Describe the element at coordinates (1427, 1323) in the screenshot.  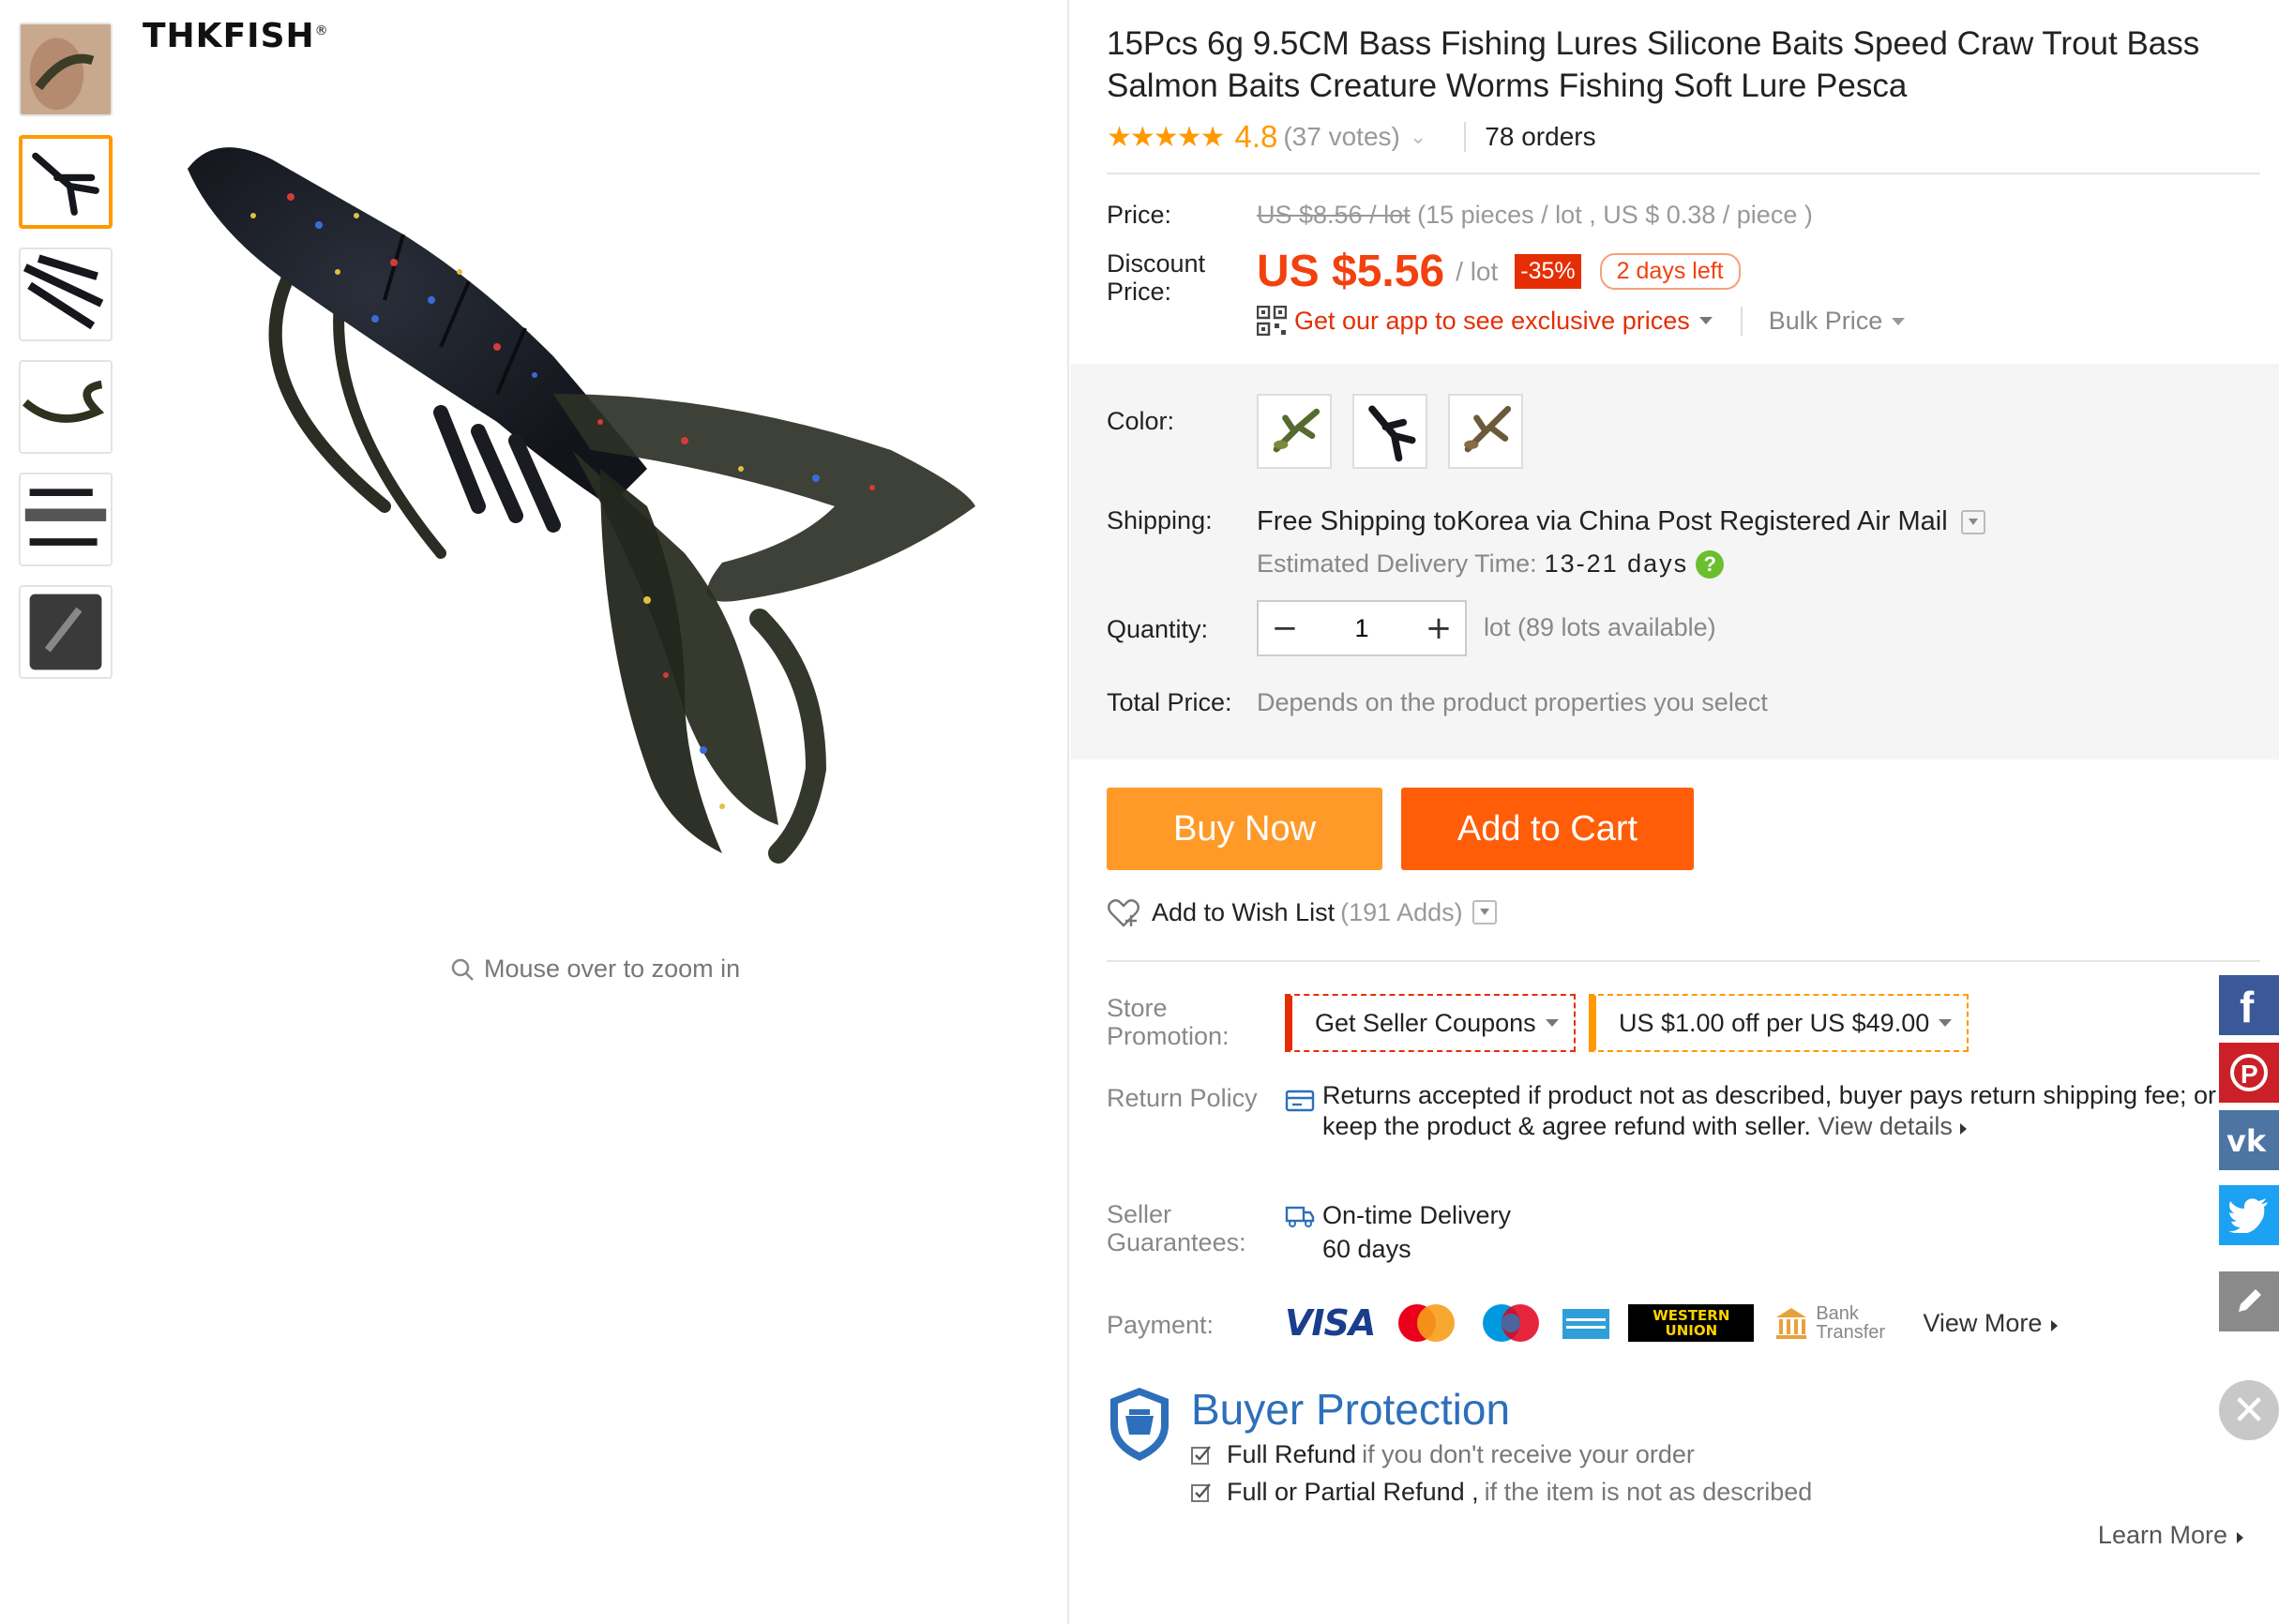
I see `mastercard-icon` at that location.